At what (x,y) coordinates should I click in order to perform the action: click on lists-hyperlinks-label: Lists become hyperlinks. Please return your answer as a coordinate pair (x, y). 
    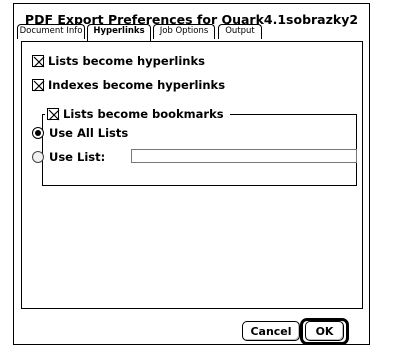
    Looking at the image, I should click on (126, 61).